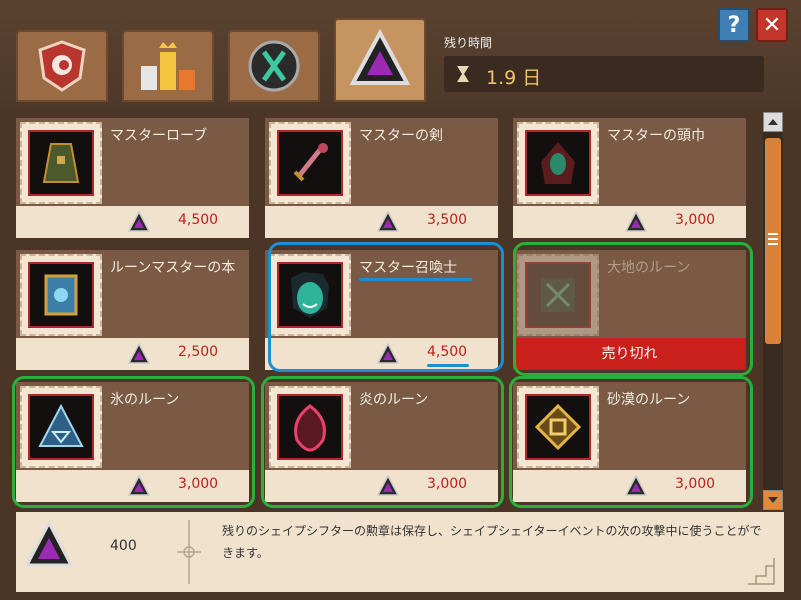 This screenshot has width=801, height=600. What do you see at coordinates (159, 136) in the screenshot?
I see `item-name: マスターローブ` at bounding box center [159, 136].